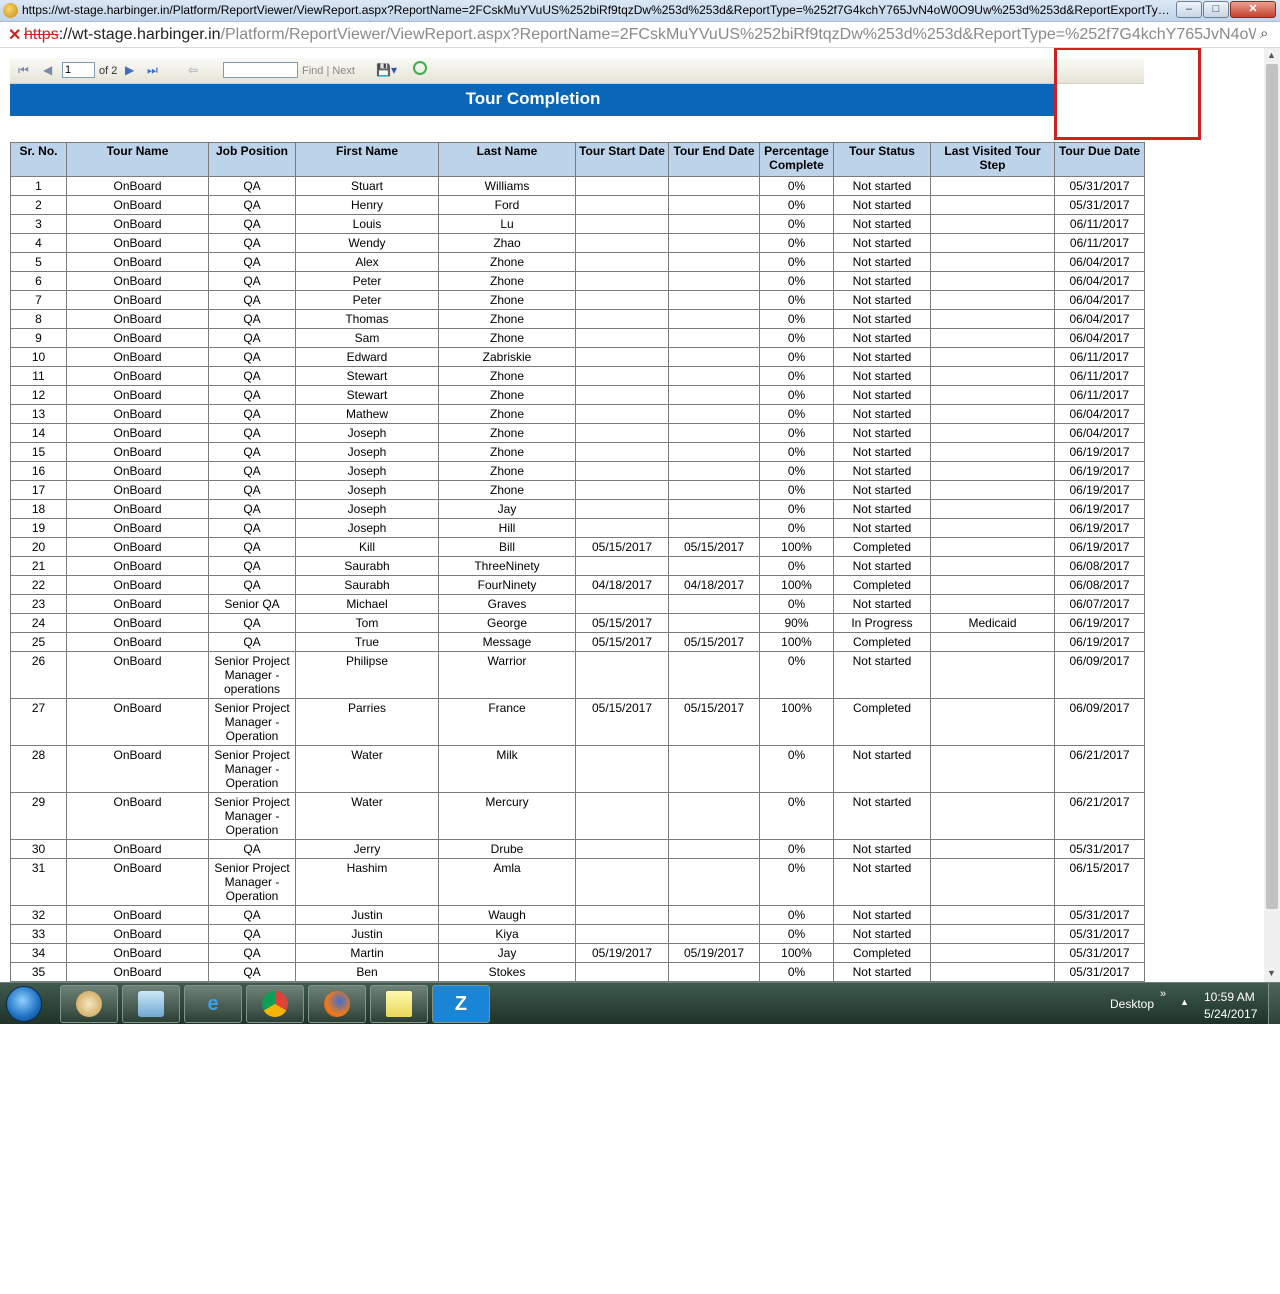  I want to click on show-hidden-icons-icon: ▲, so click(1184, 1002).